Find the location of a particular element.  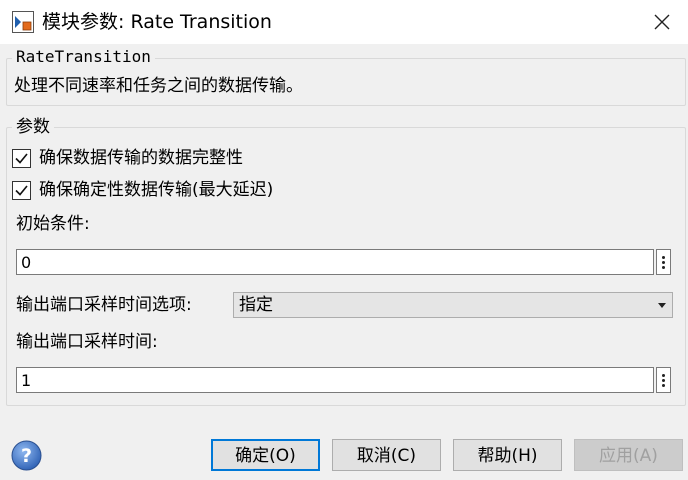

sample-time-input is located at coordinates (335, 380).